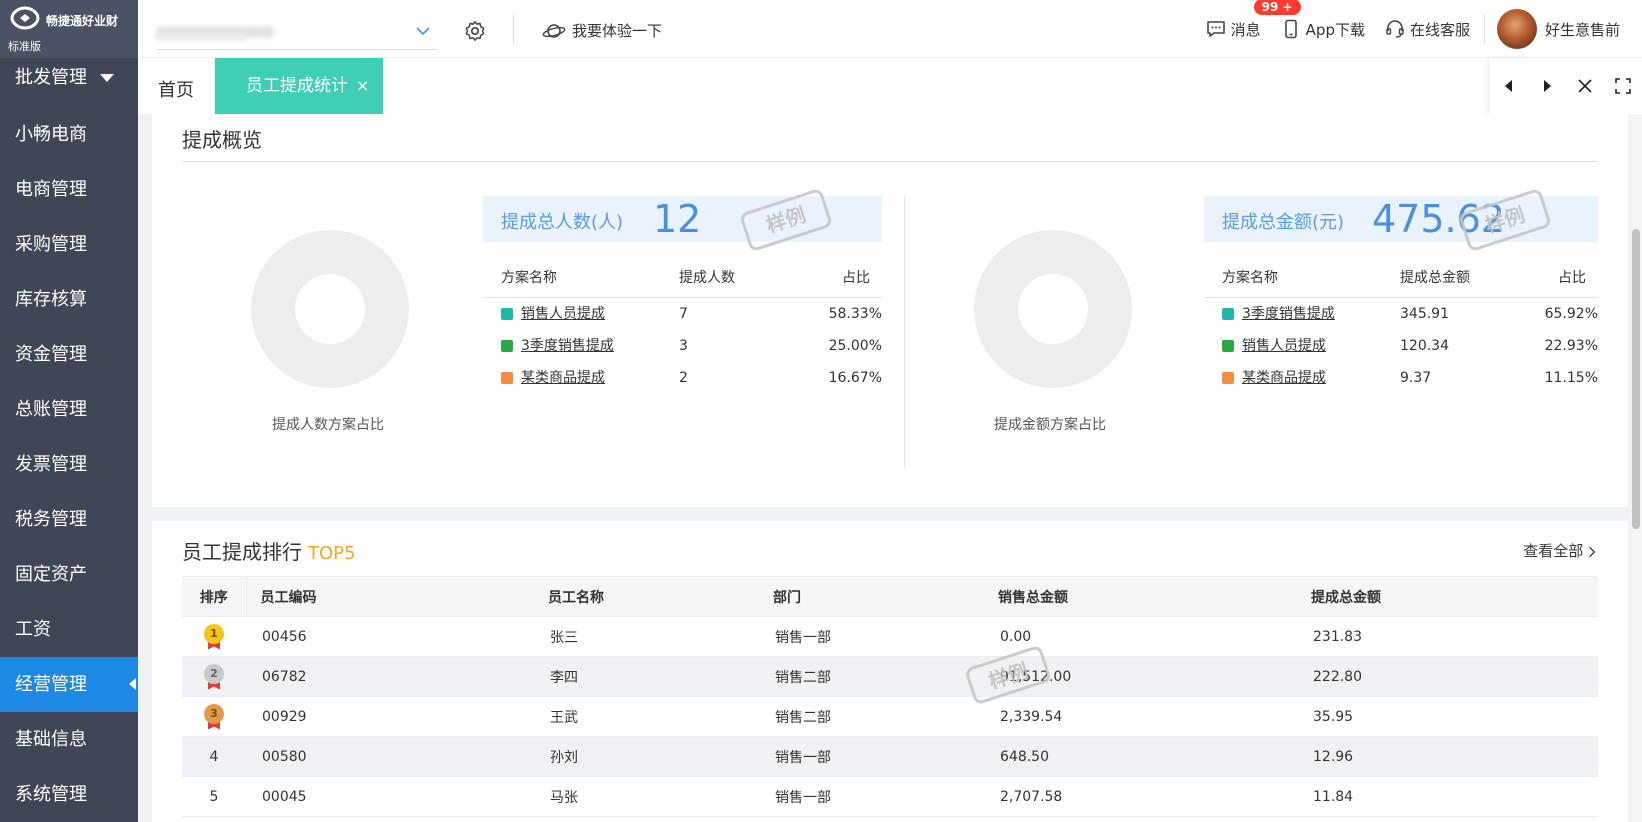  What do you see at coordinates (1447, 716) in the screenshot?
I see `commission-total-cell: 35.95` at bounding box center [1447, 716].